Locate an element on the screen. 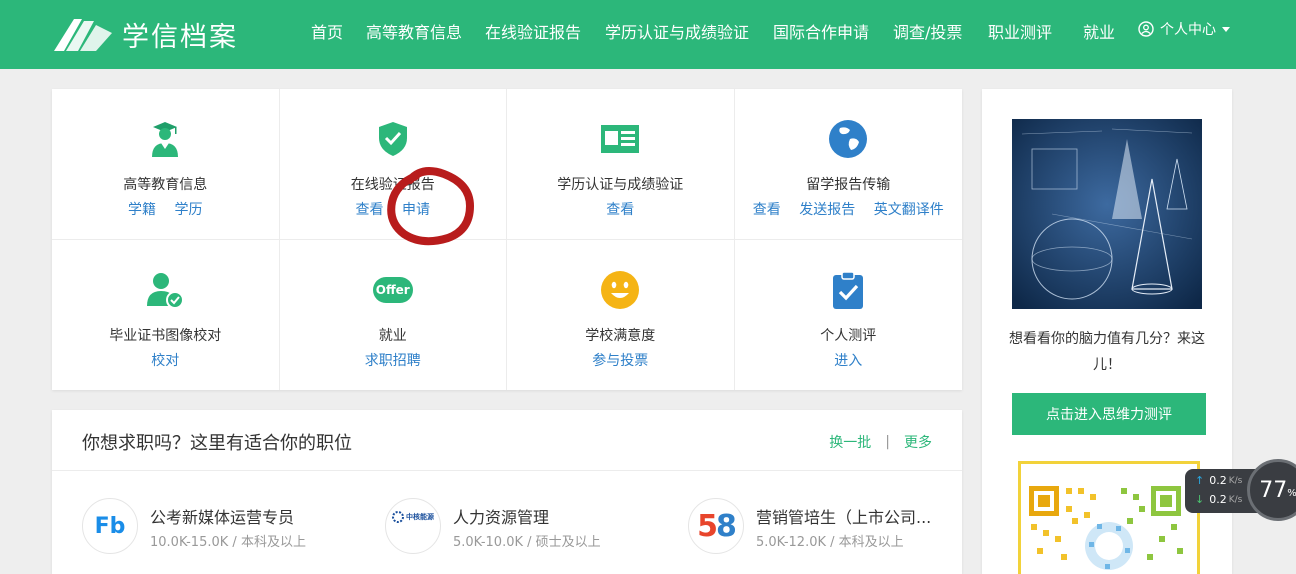  shield-check-icon is located at coordinates (393, 139).